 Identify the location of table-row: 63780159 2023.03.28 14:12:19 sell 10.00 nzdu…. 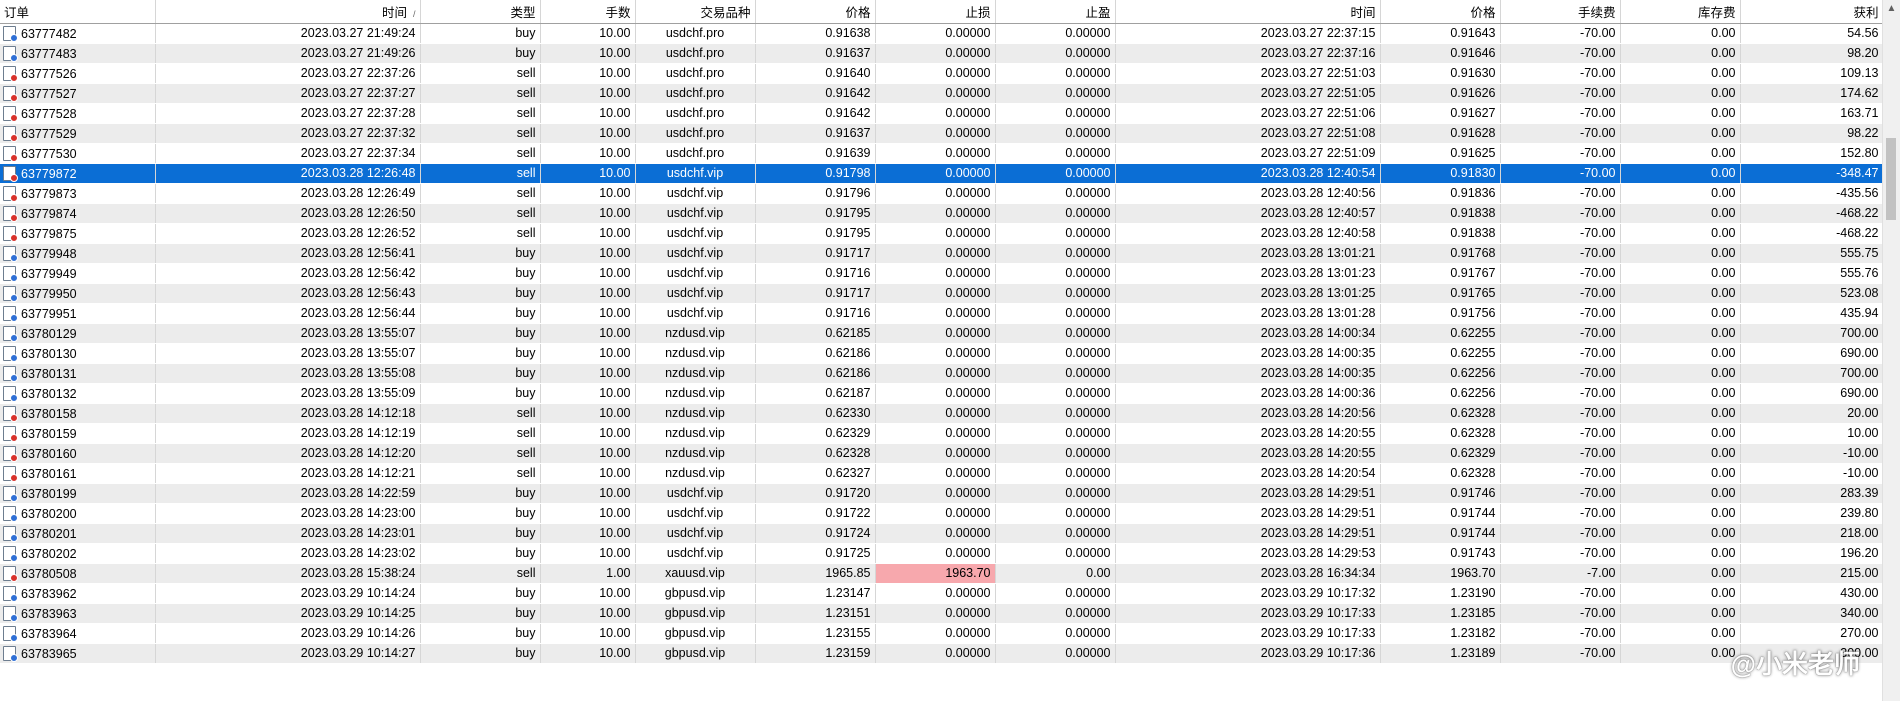
(941, 433).